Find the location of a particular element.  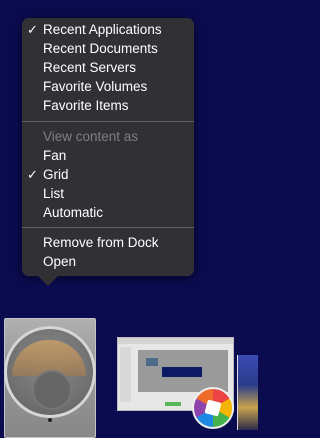

menu-item-label: Recent Documents is located at coordinates (100, 48).